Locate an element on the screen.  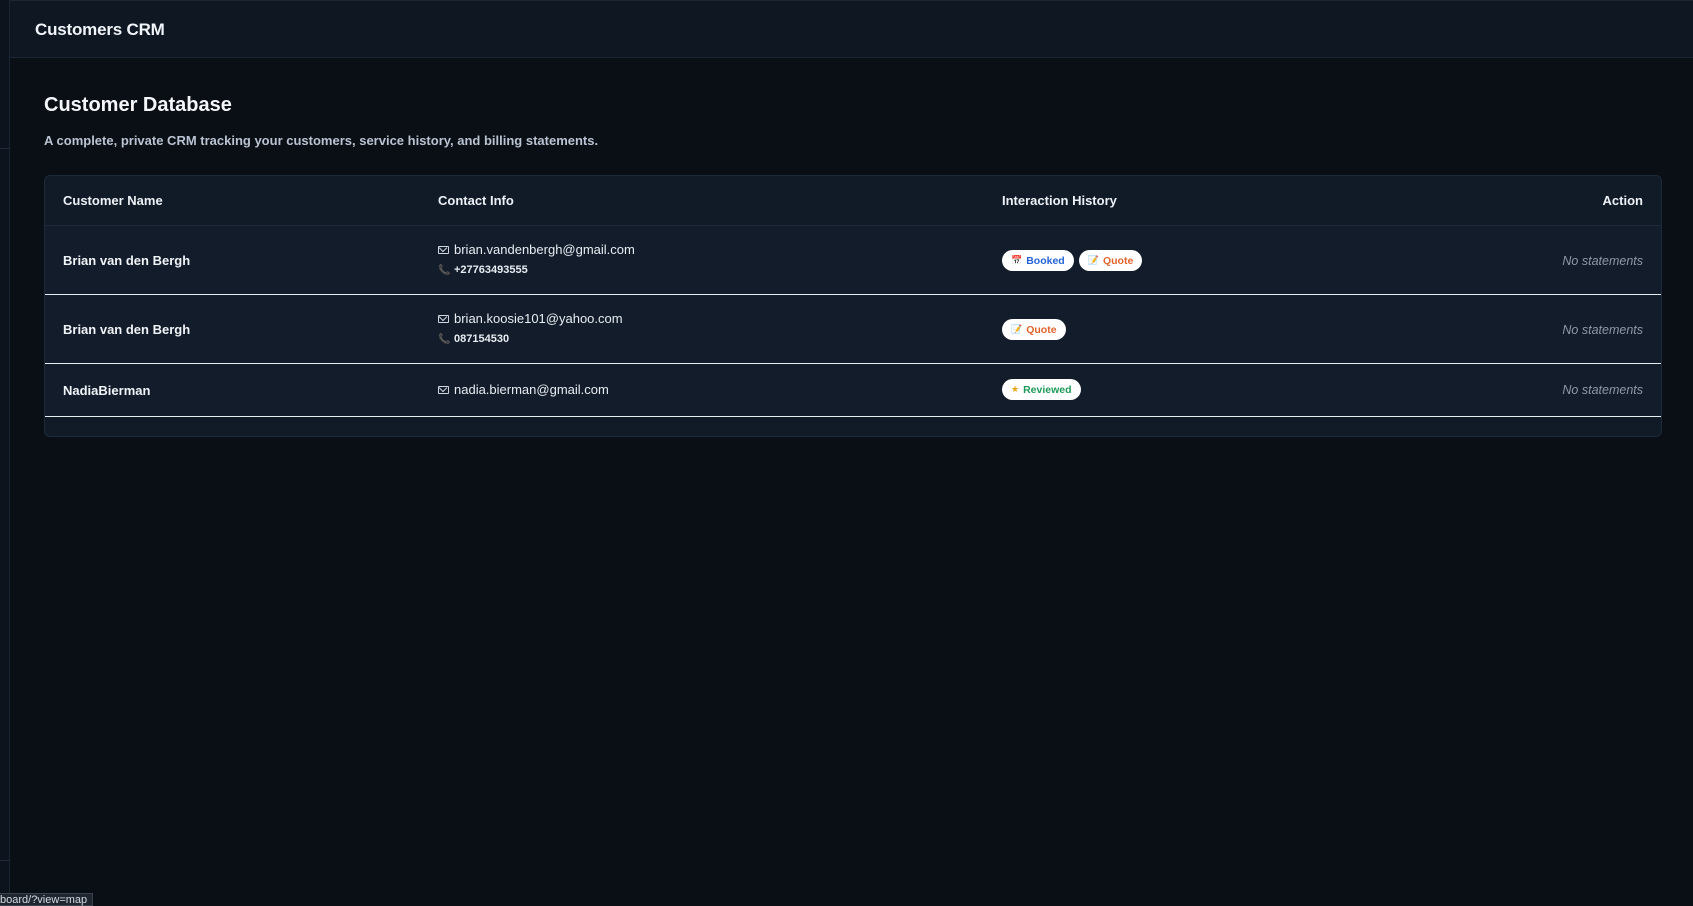
email-text: nadia.bierman@gmail.com is located at coordinates (531, 389).